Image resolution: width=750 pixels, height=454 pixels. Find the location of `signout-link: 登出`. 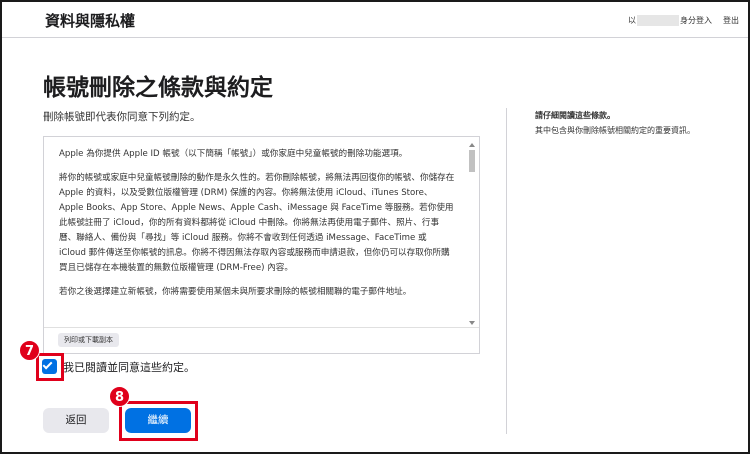

signout-link: 登出 is located at coordinates (731, 20).